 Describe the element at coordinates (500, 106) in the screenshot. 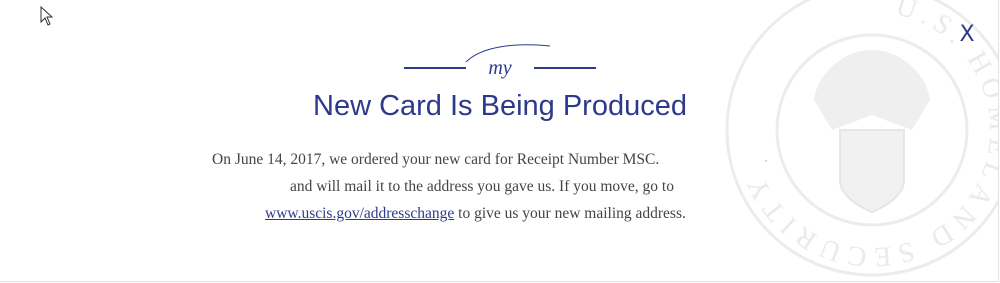

I see `page-title: New Card Is Being Produced` at that location.